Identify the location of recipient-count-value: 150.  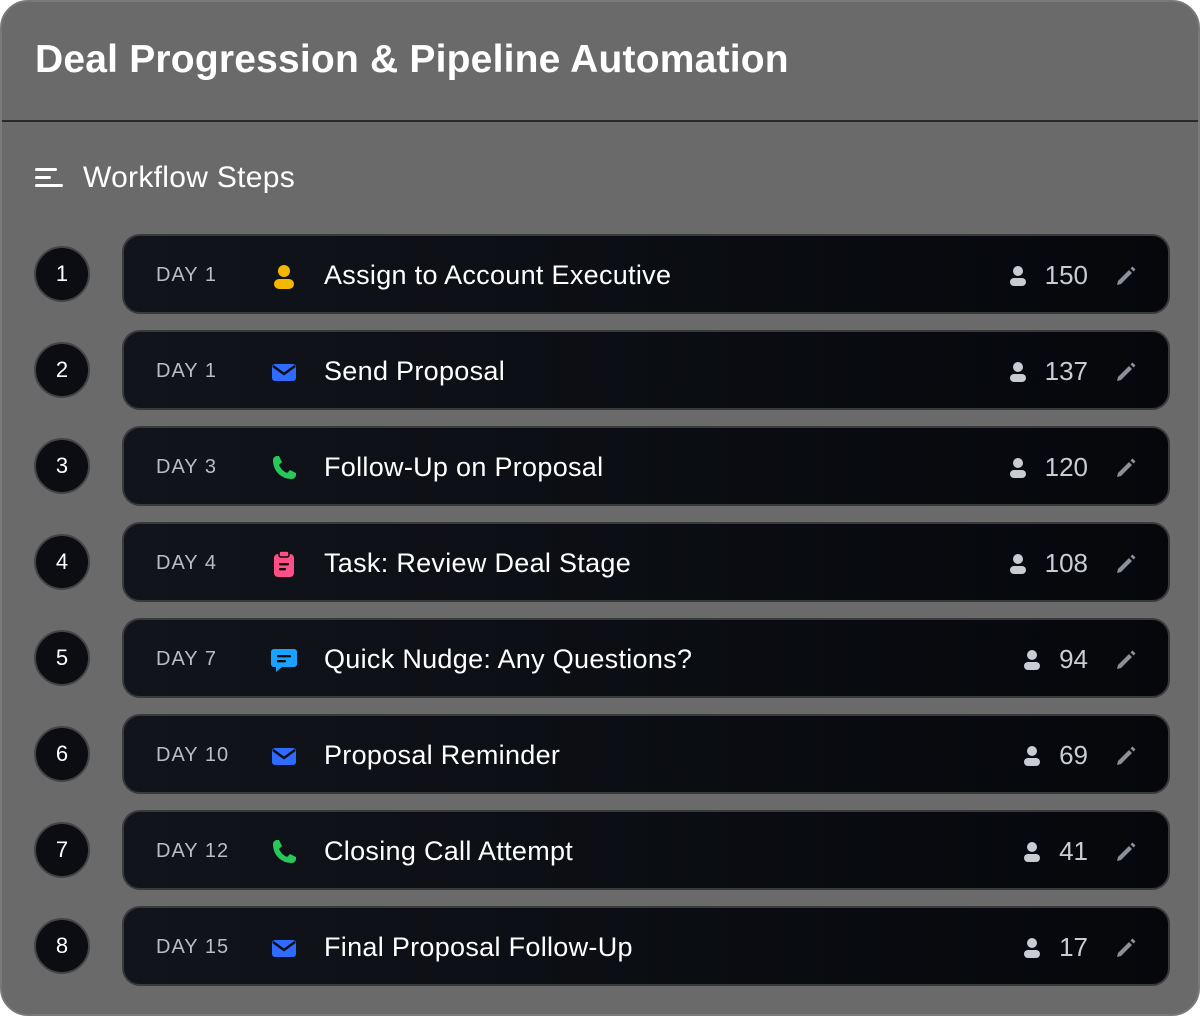
(1066, 275).